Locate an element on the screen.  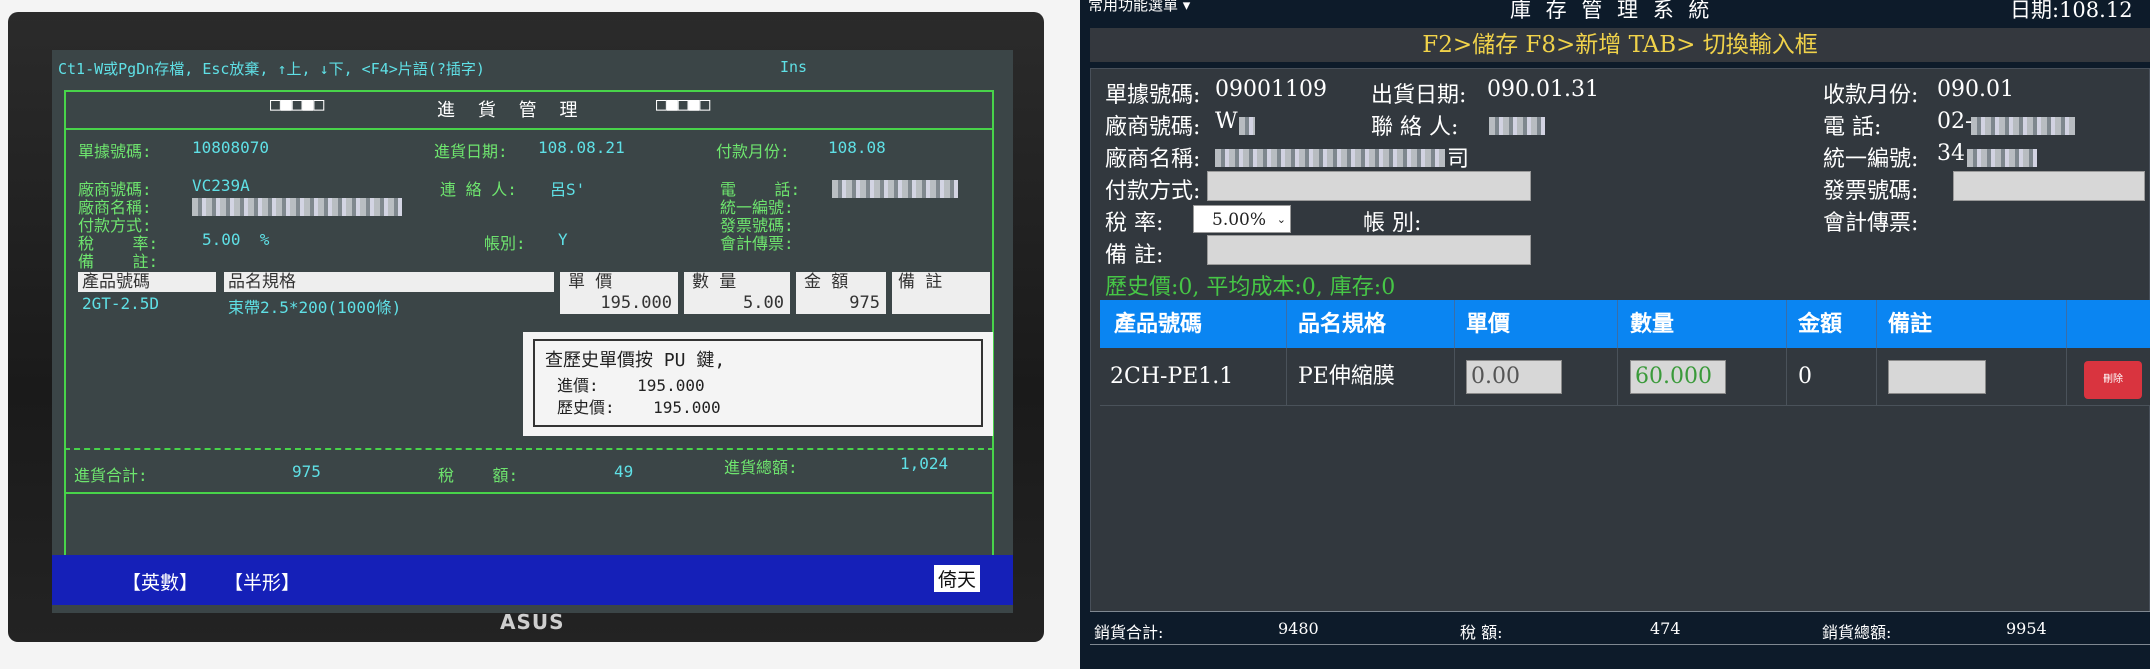
shortcut-hint-bar: F2>儲存 F8>新增 TAB> 切換輸入框 is located at coordinates (1620, 45).